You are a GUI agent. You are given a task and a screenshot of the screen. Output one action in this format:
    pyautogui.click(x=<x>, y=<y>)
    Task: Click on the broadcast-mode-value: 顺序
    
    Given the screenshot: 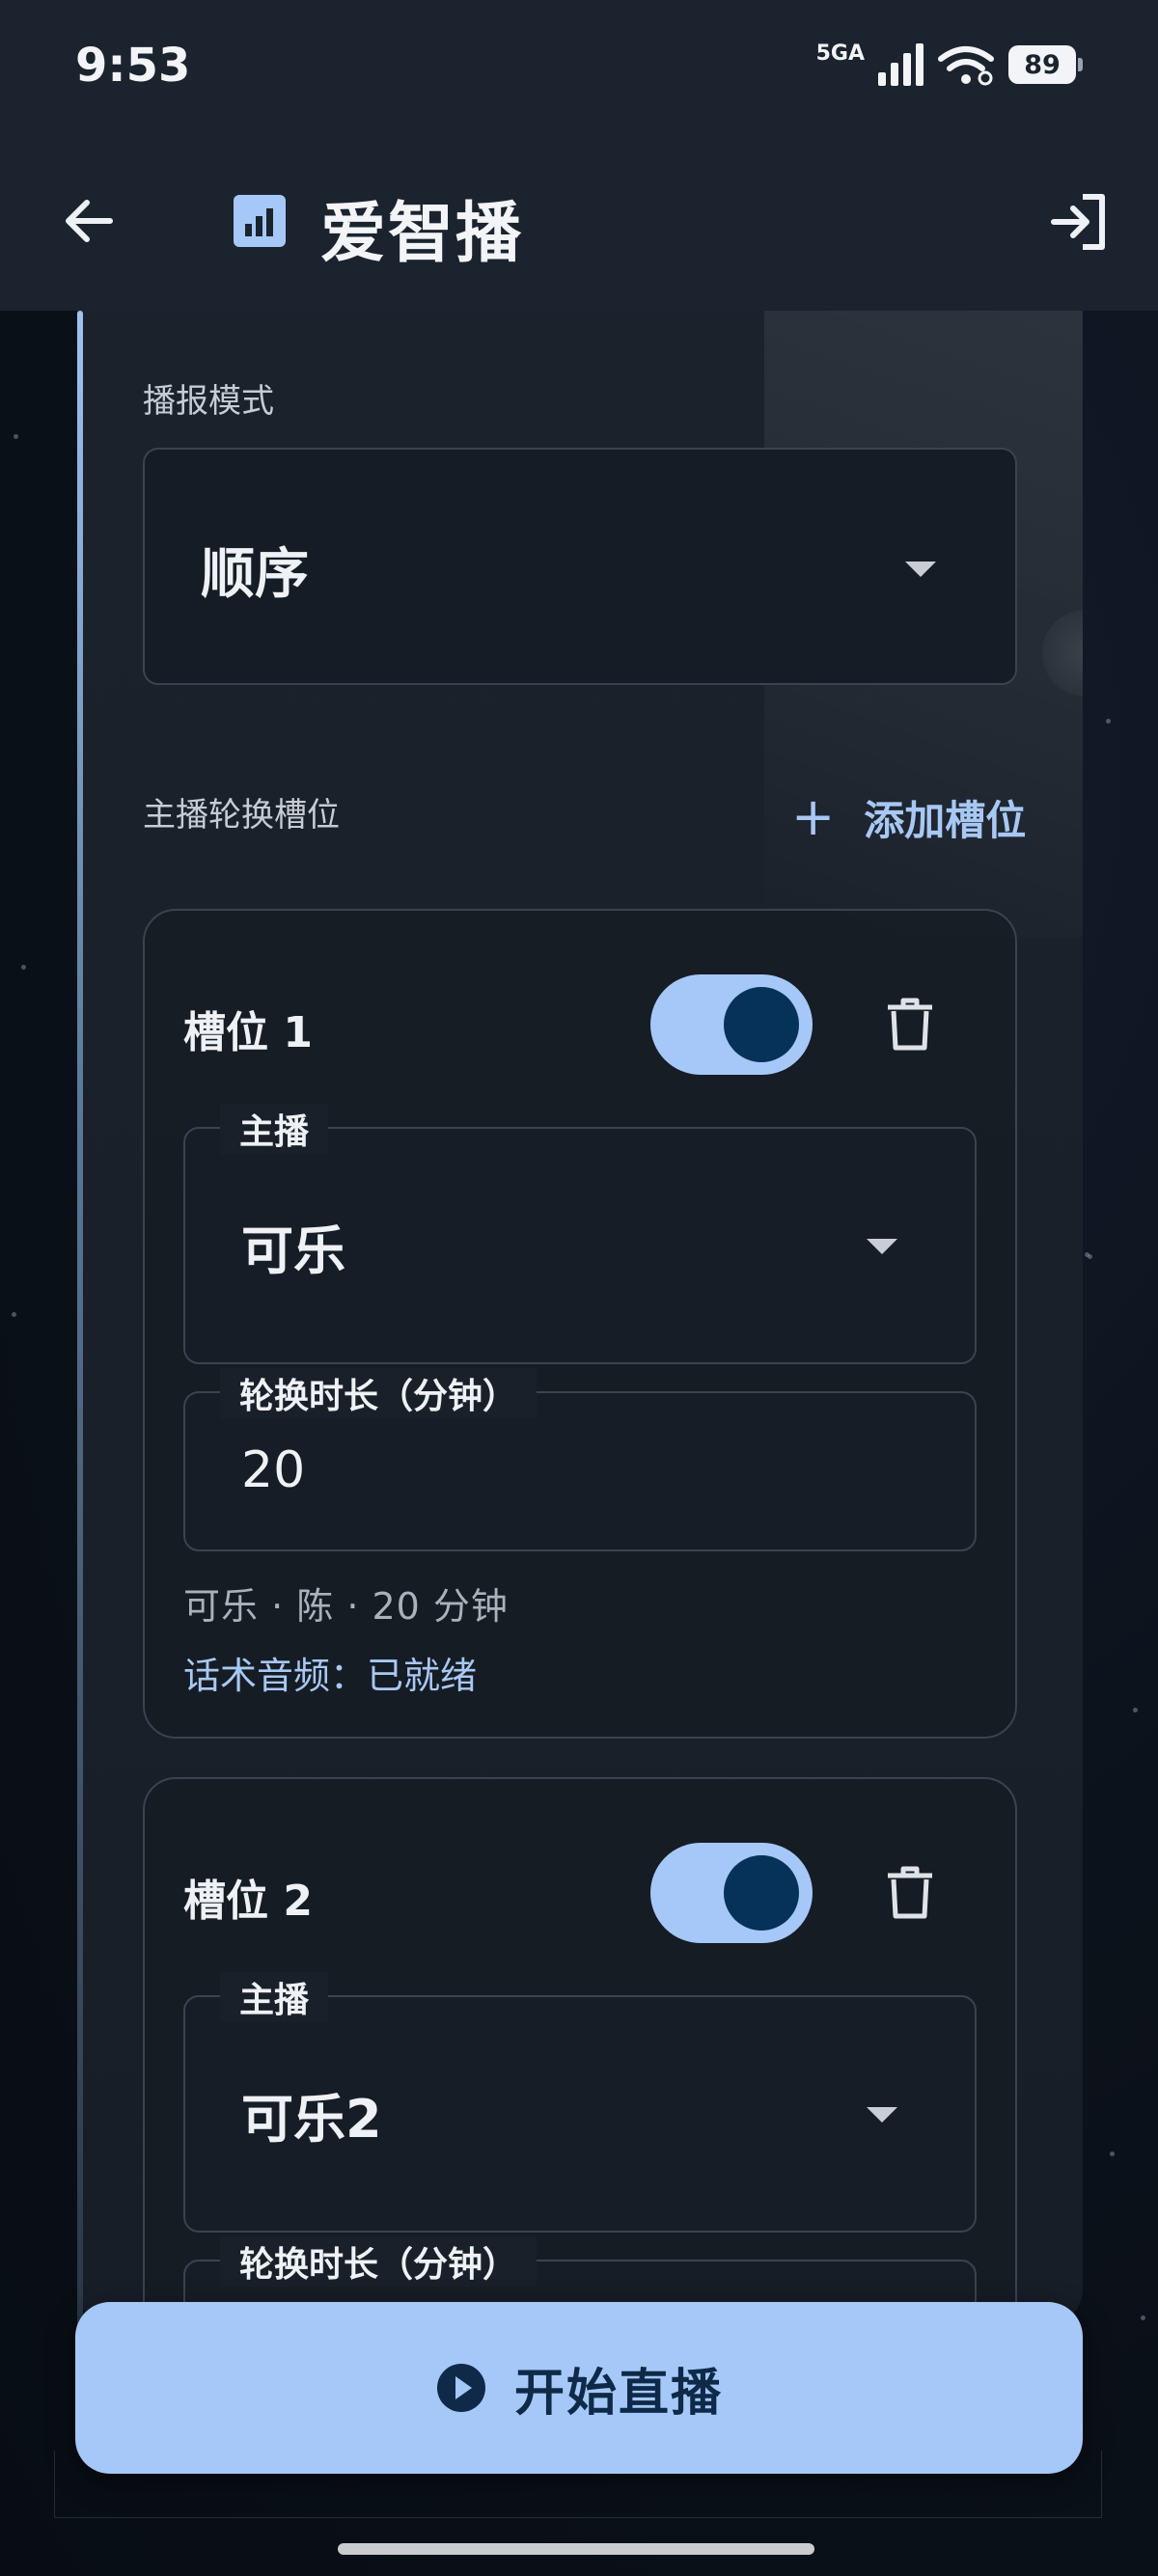 What is the action you would take?
    pyautogui.click(x=255, y=574)
    